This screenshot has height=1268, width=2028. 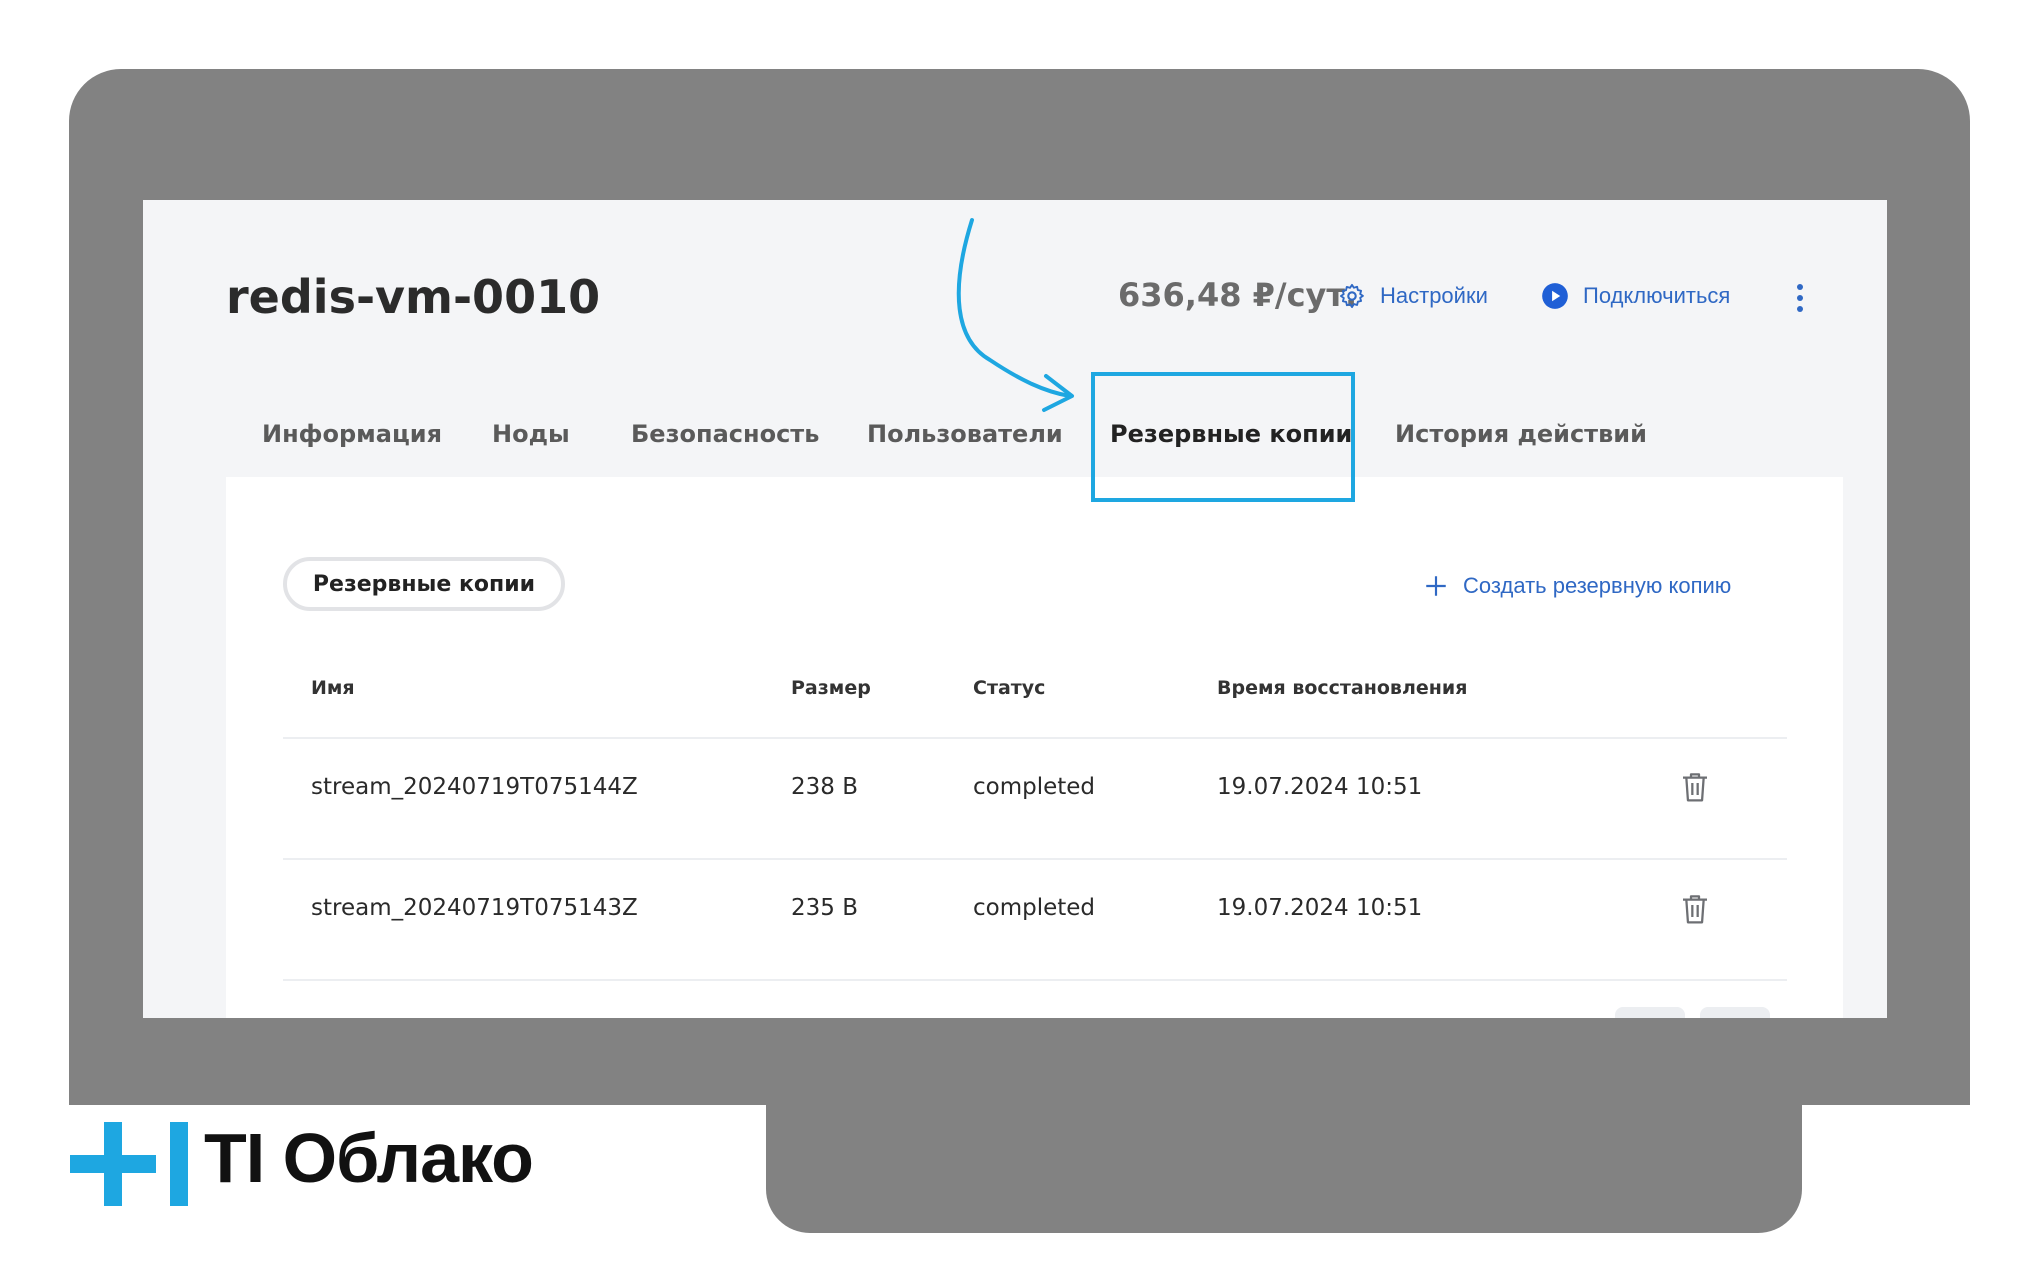 I want to click on column-header-status: Статус, so click(x=1009, y=688).